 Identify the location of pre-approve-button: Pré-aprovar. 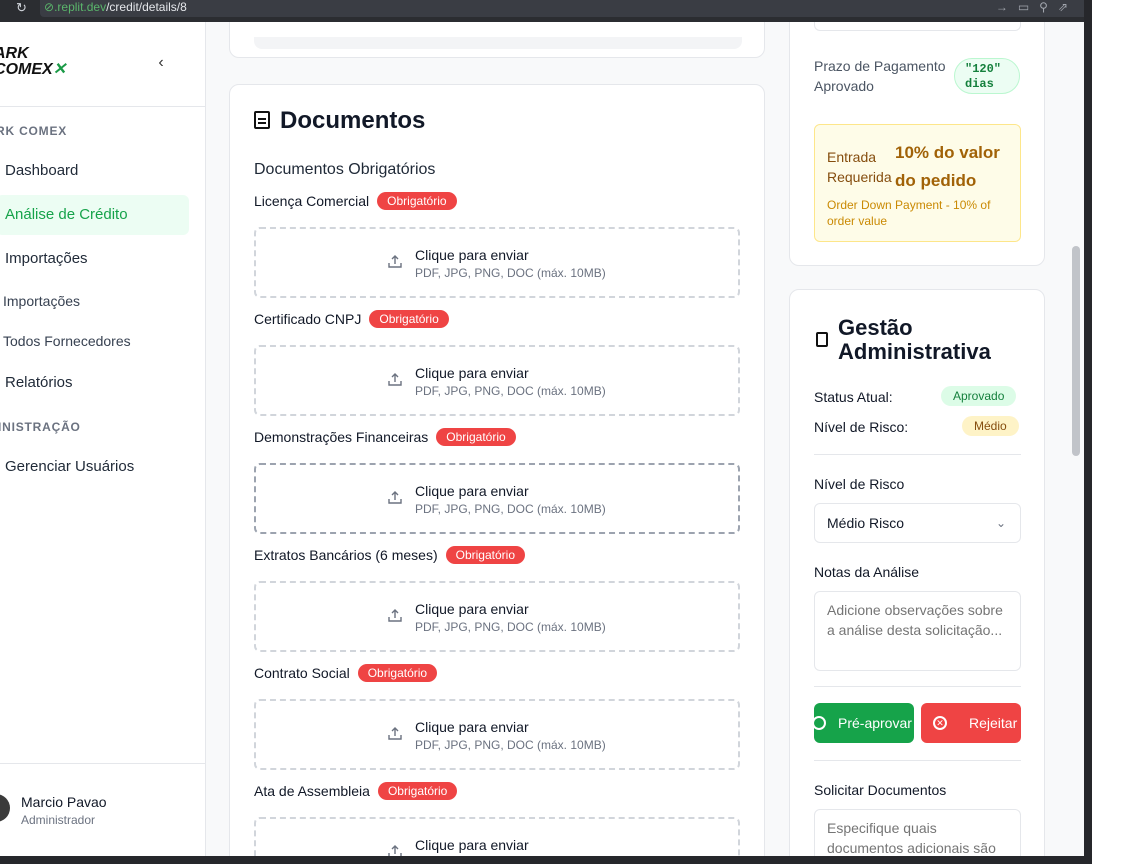
(864, 723).